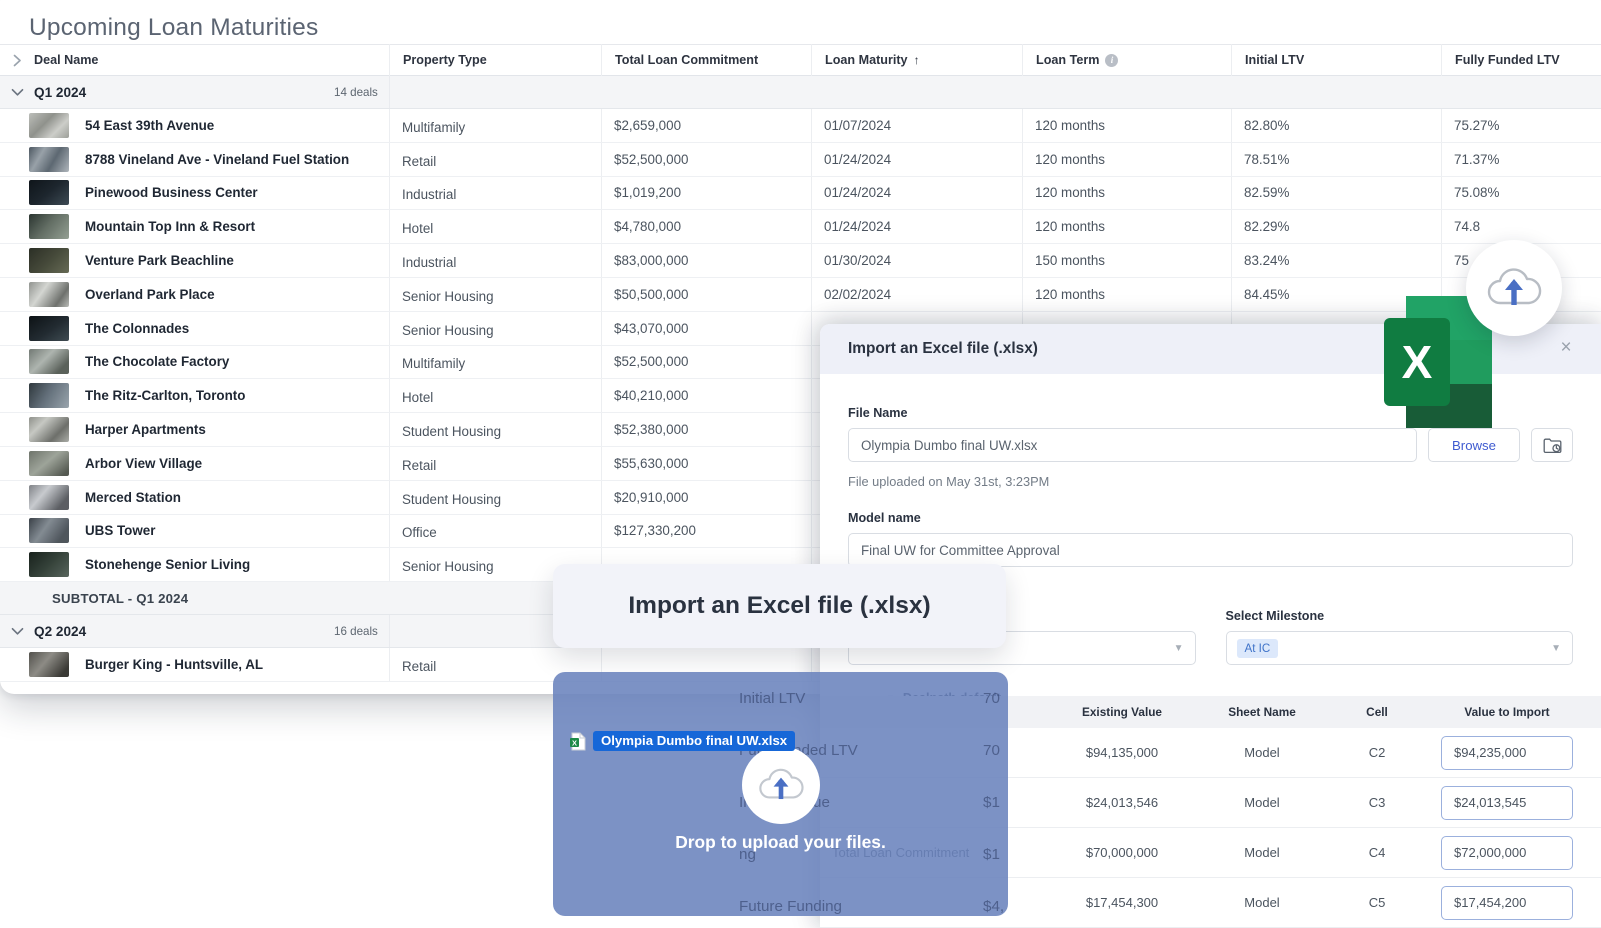 The image size is (1601, 928). I want to click on preview-value-to-import: $24,013,545, so click(1507, 802).